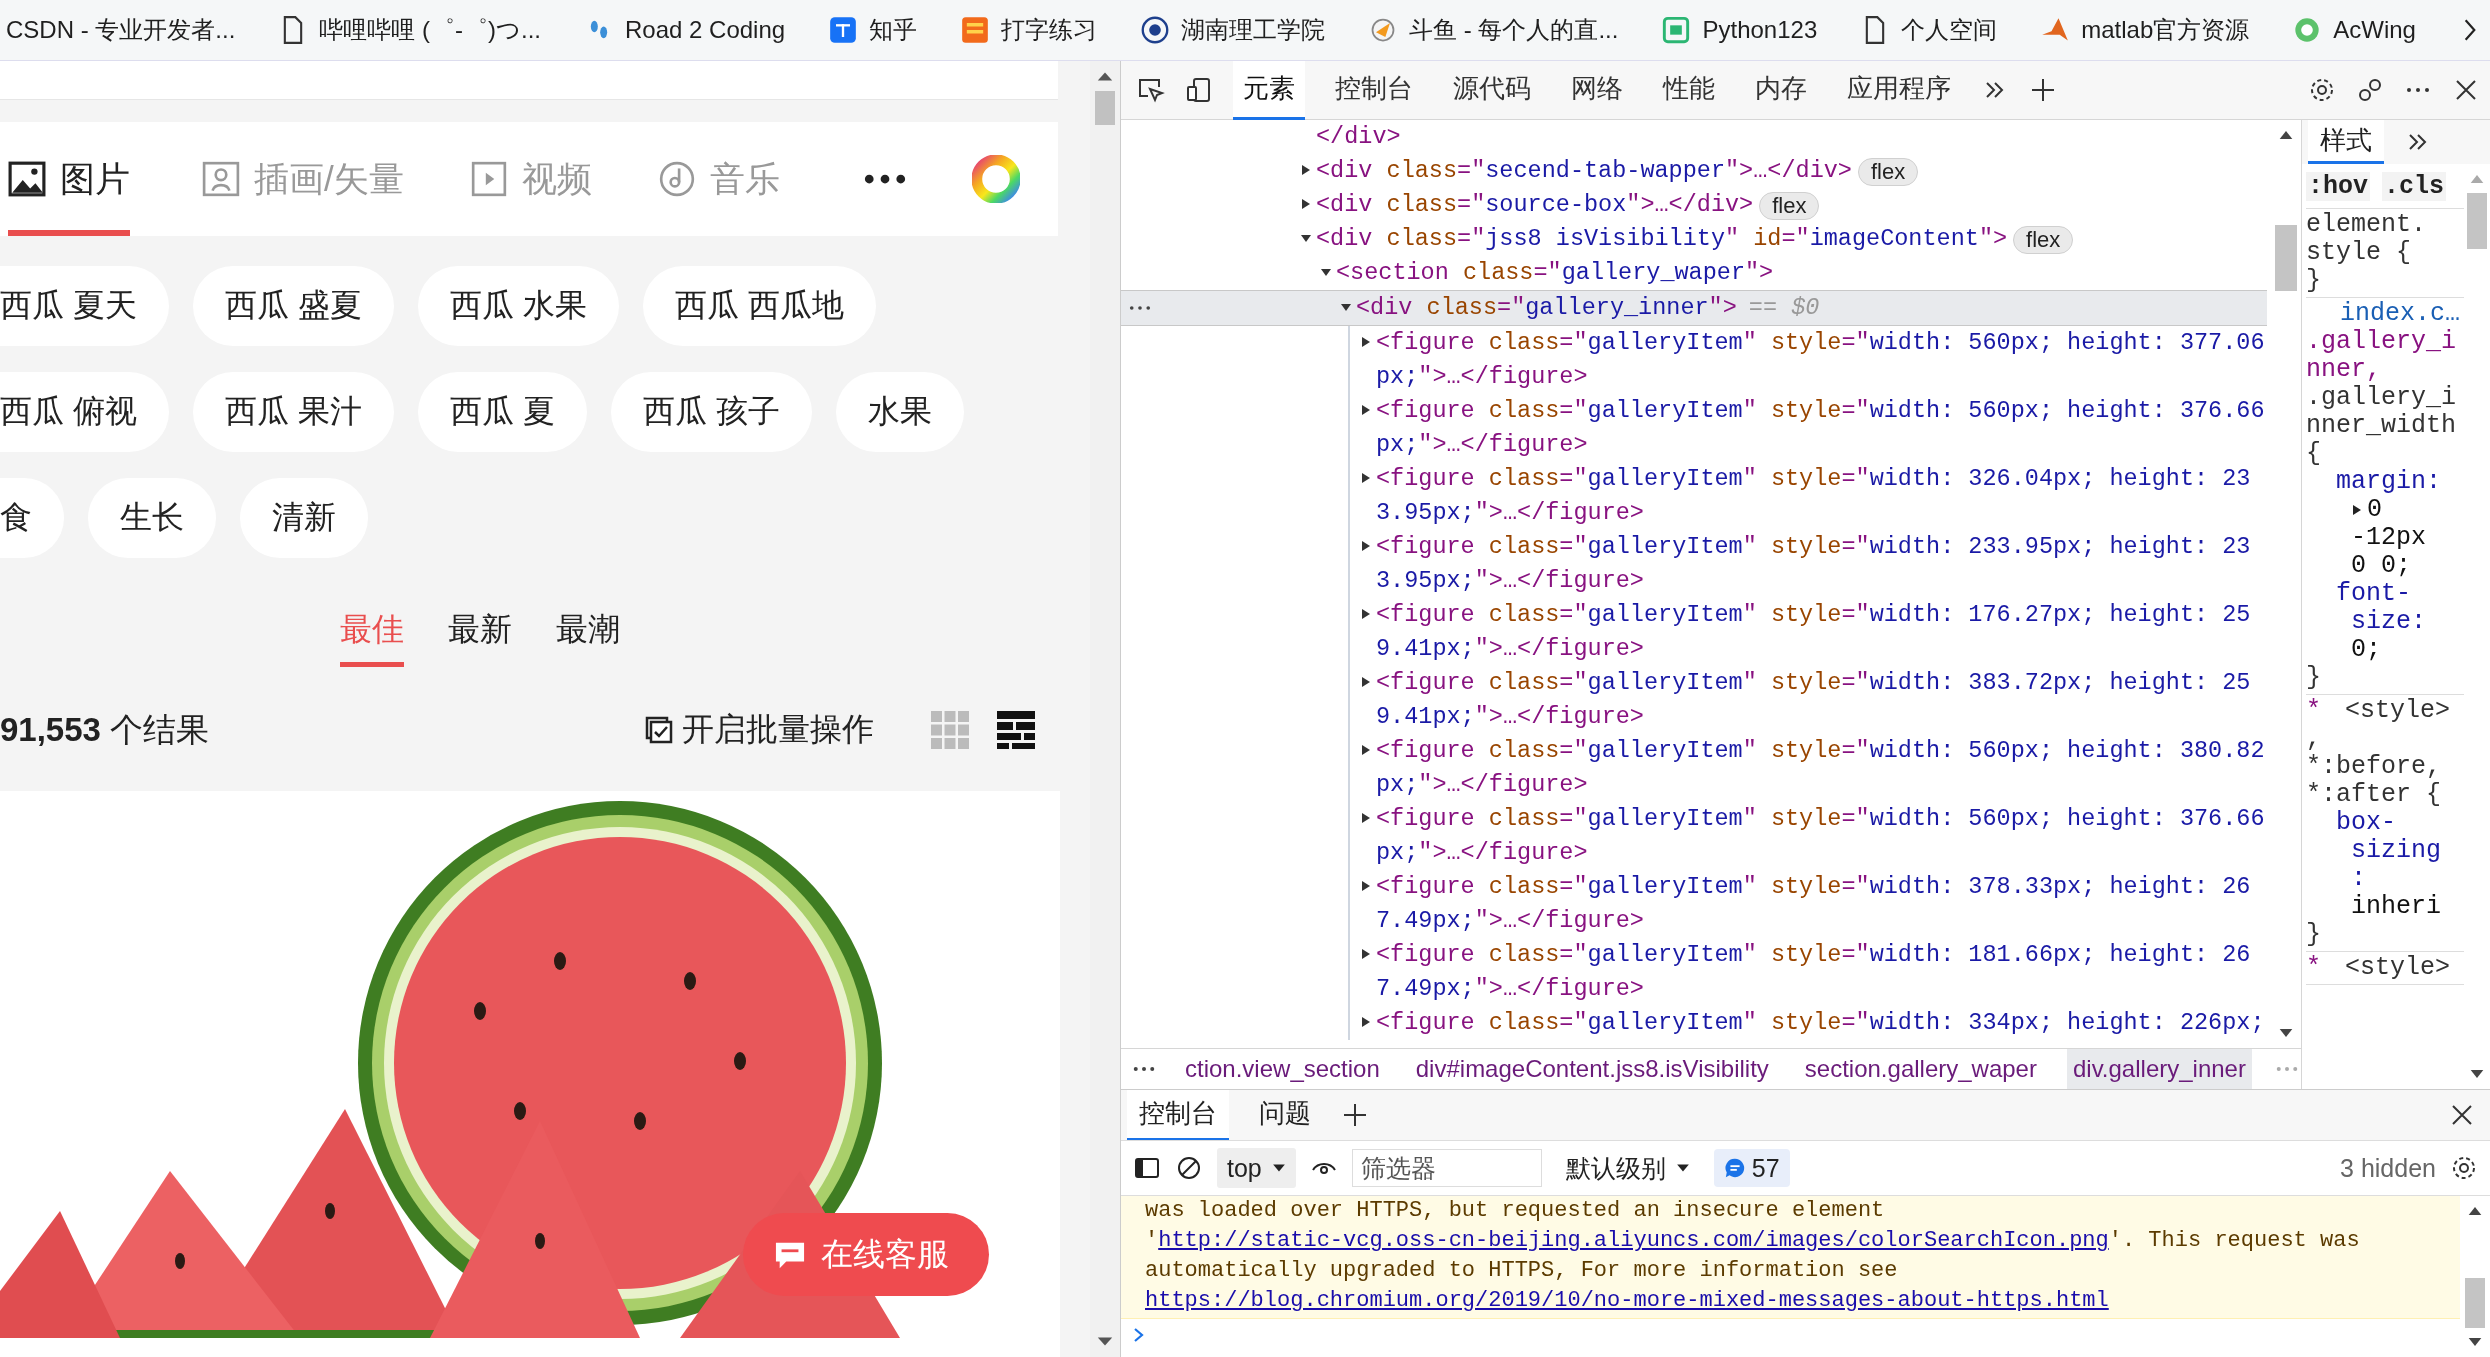  Describe the element at coordinates (759, 306) in the screenshot. I see `tag-chip: 西瓜 西瓜地` at that location.